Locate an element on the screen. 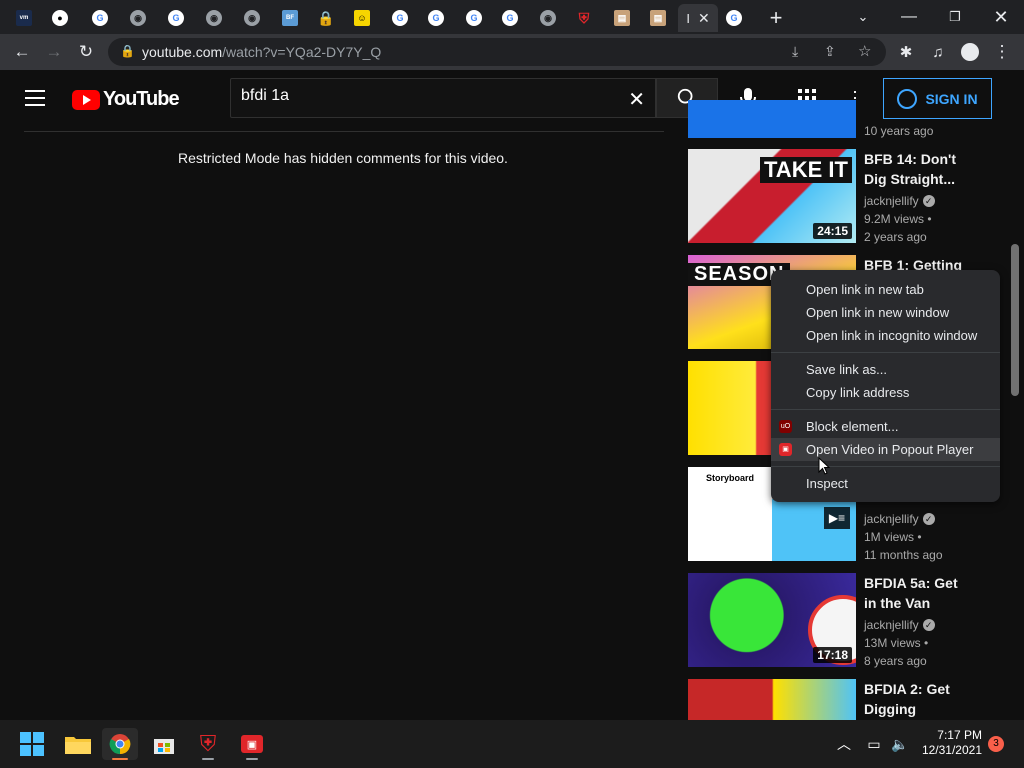 The image size is (1024, 768). video-views: 13M views • is located at coordinates (896, 643).